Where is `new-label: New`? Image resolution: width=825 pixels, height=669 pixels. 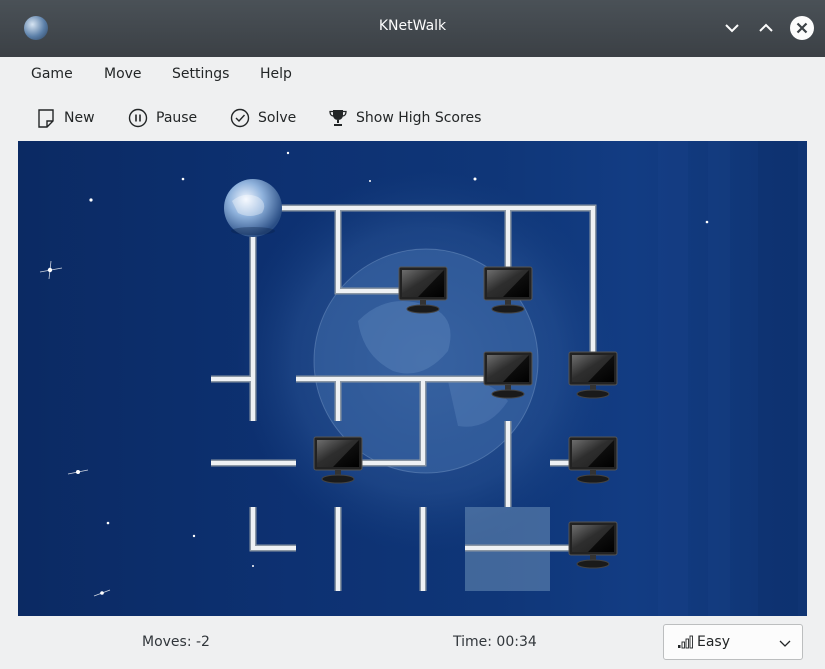 new-label: New is located at coordinates (79, 118).